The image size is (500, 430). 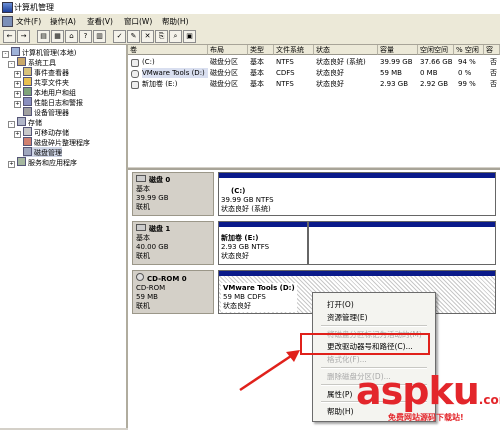 What do you see at coordinates (58, 103) in the screenshot?
I see `tree-item-label: 性能日志和警报` at bounding box center [58, 103].